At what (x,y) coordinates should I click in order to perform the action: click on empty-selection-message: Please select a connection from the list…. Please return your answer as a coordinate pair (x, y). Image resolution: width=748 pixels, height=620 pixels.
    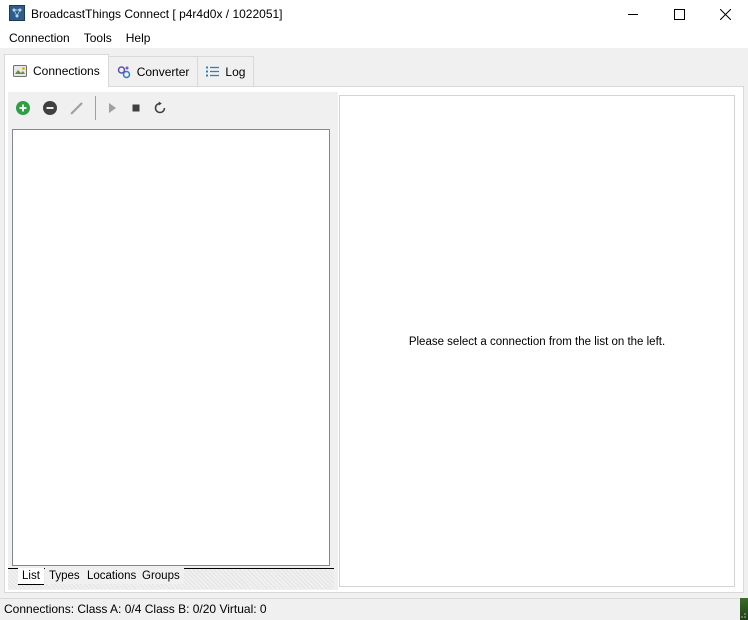
    Looking at the image, I should click on (537, 342).